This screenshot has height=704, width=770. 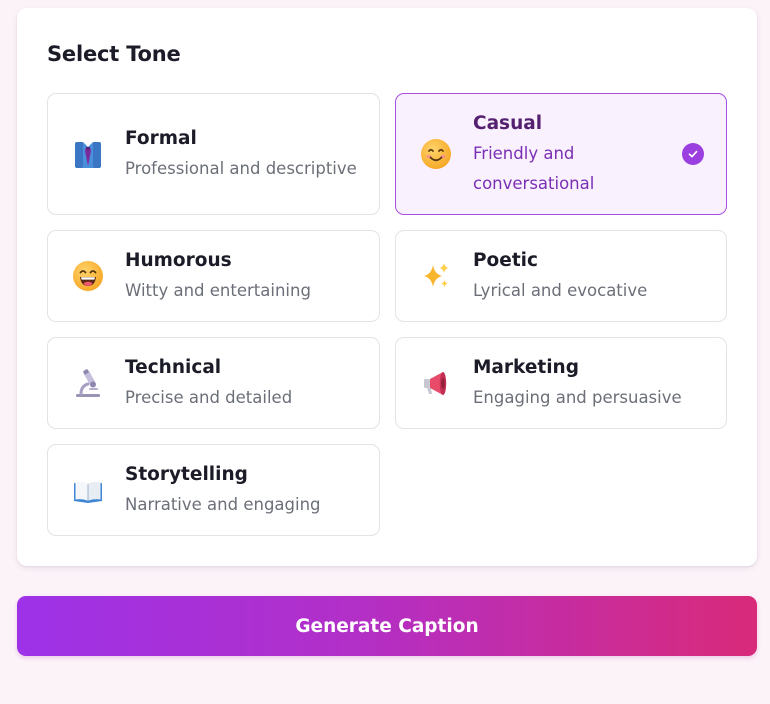 What do you see at coordinates (88, 154) in the screenshot?
I see `necktie-icon` at bounding box center [88, 154].